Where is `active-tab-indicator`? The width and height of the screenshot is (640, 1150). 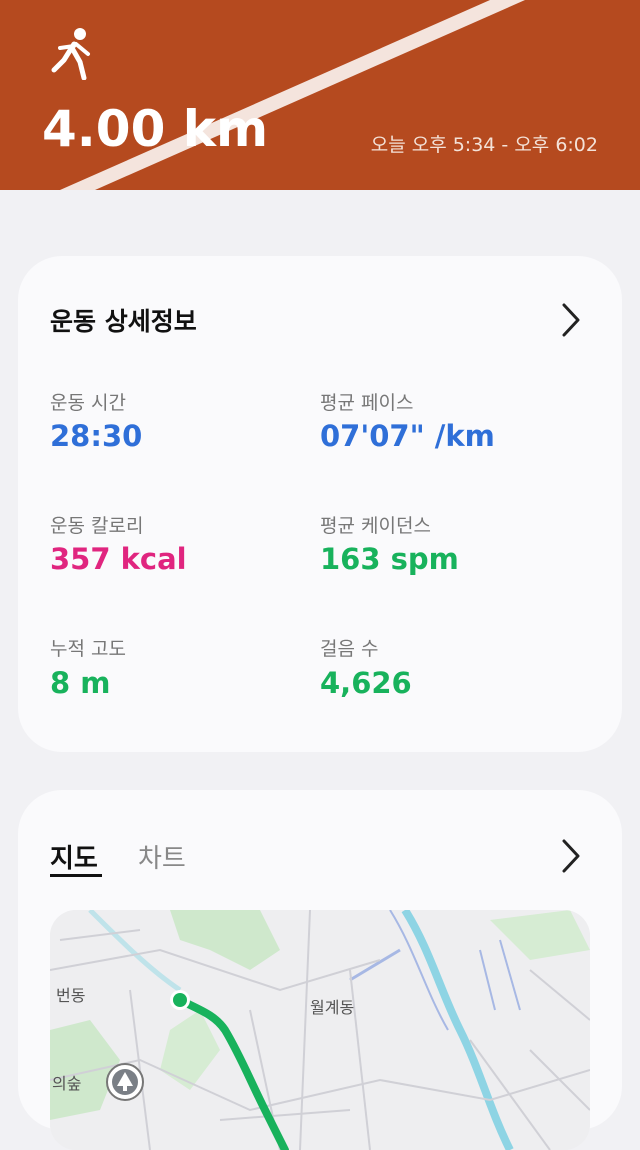
active-tab-indicator is located at coordinates (76, 875).